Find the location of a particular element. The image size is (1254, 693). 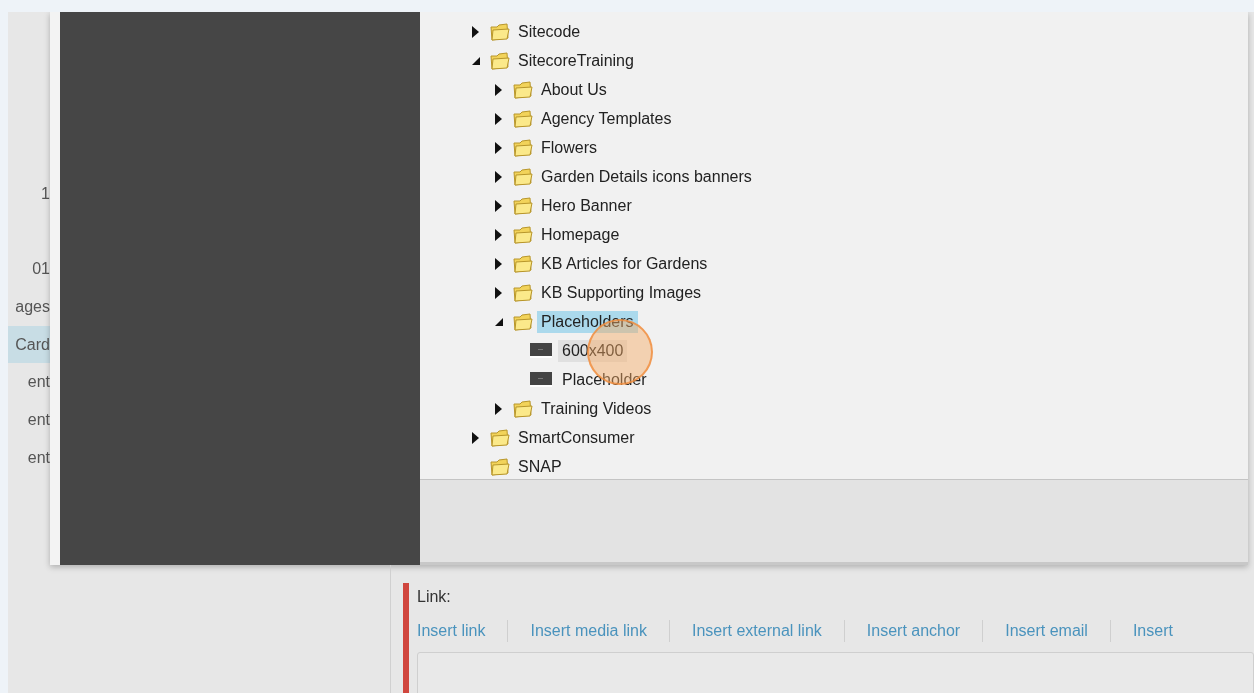

field-label: Link: is located at coordinates (434, 596).